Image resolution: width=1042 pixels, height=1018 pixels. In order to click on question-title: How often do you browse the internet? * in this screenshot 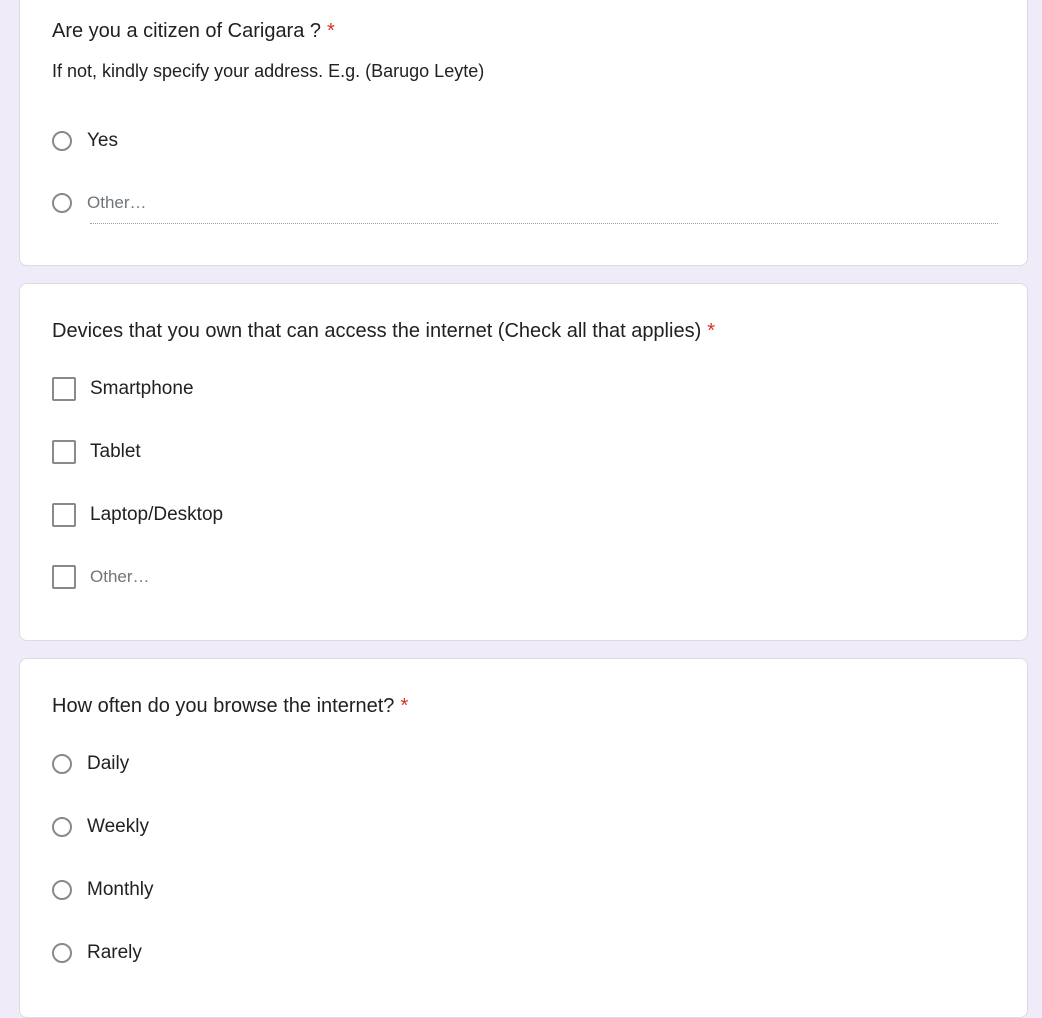, I will do `click(230, 706)`.